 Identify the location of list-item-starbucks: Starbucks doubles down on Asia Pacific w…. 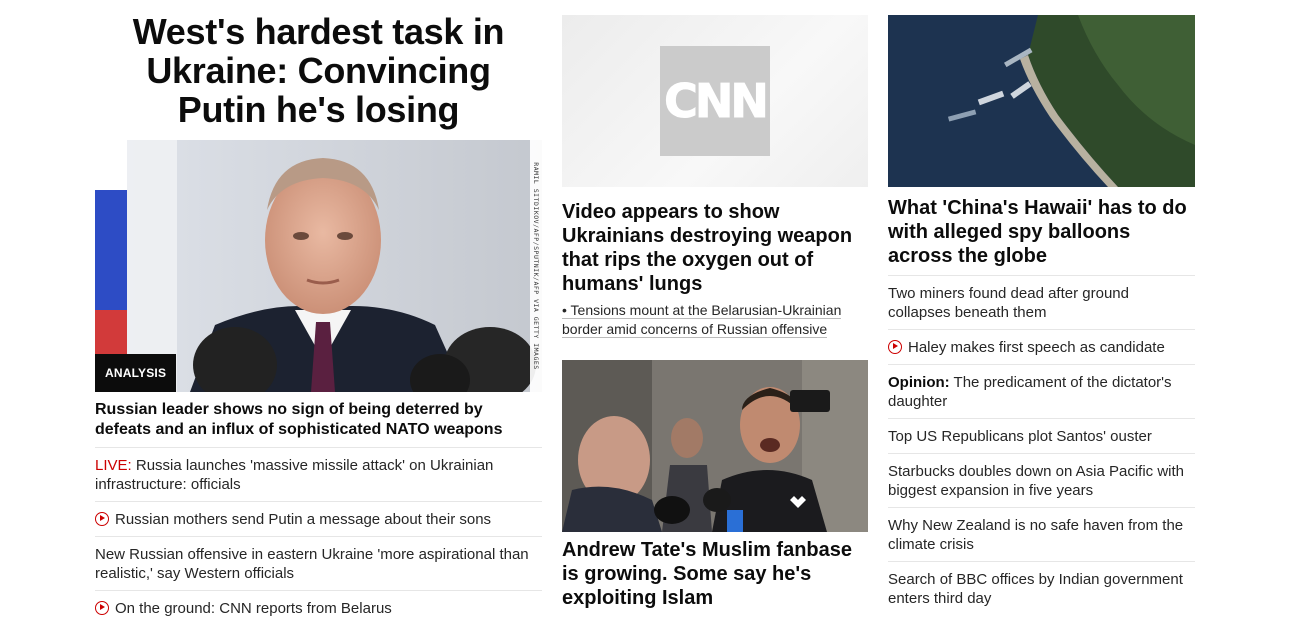
(1041, 481).